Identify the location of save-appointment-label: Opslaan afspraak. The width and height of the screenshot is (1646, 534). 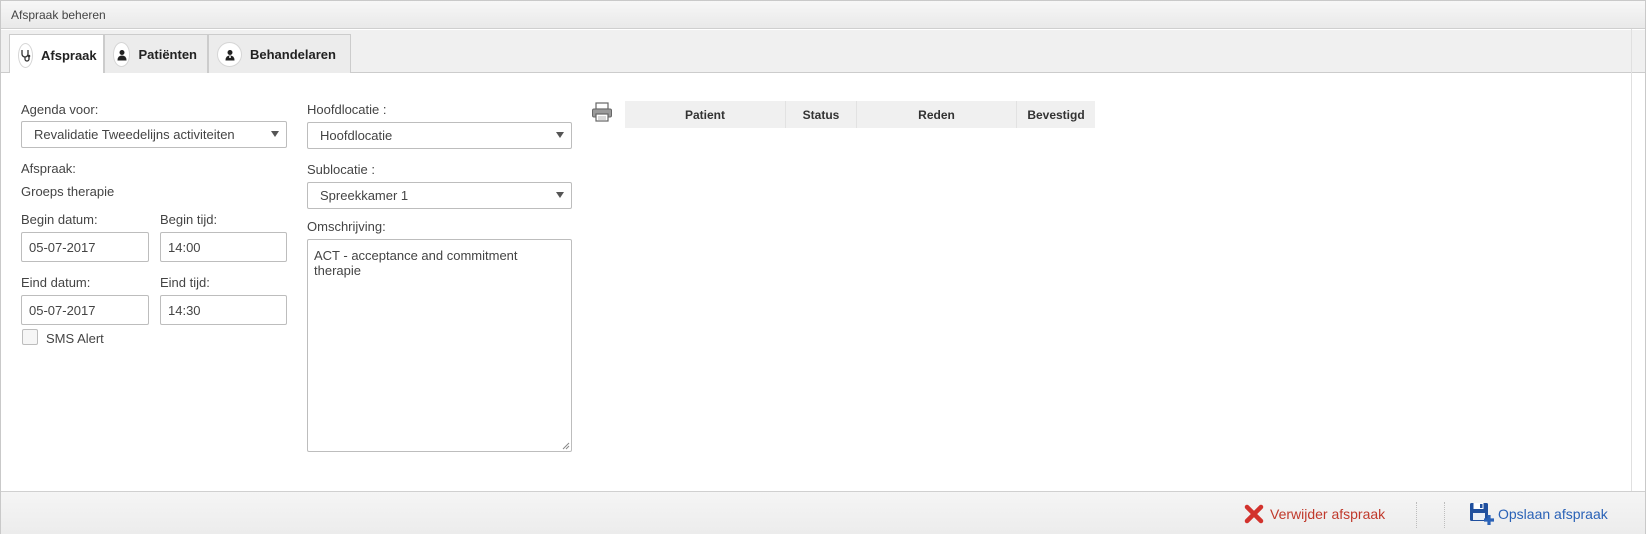
(1553, 514).